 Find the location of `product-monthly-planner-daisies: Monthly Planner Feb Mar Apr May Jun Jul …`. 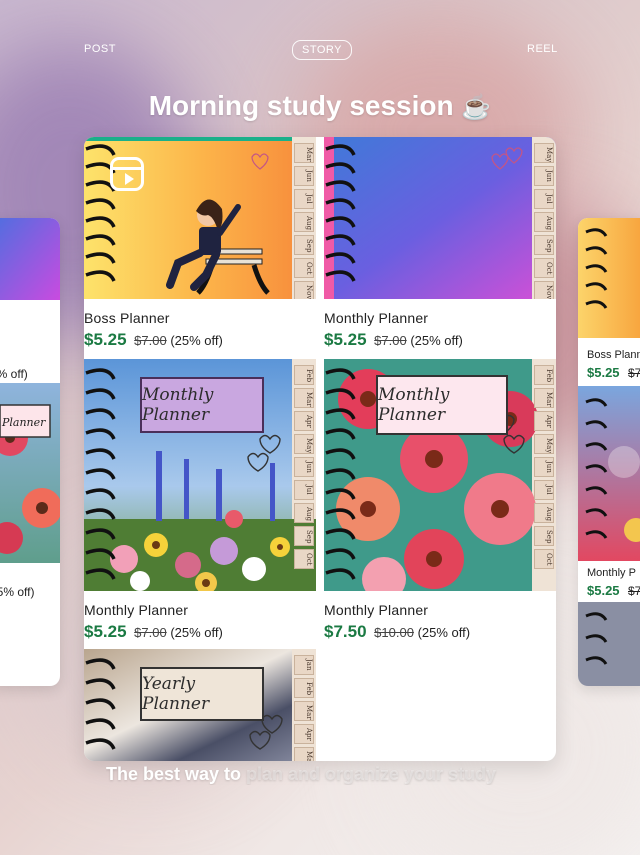

product-monthly-planner-daisies: Monthly Planner Feb Mar Apr May Jun Jul … is located at coordinates (440, 501).